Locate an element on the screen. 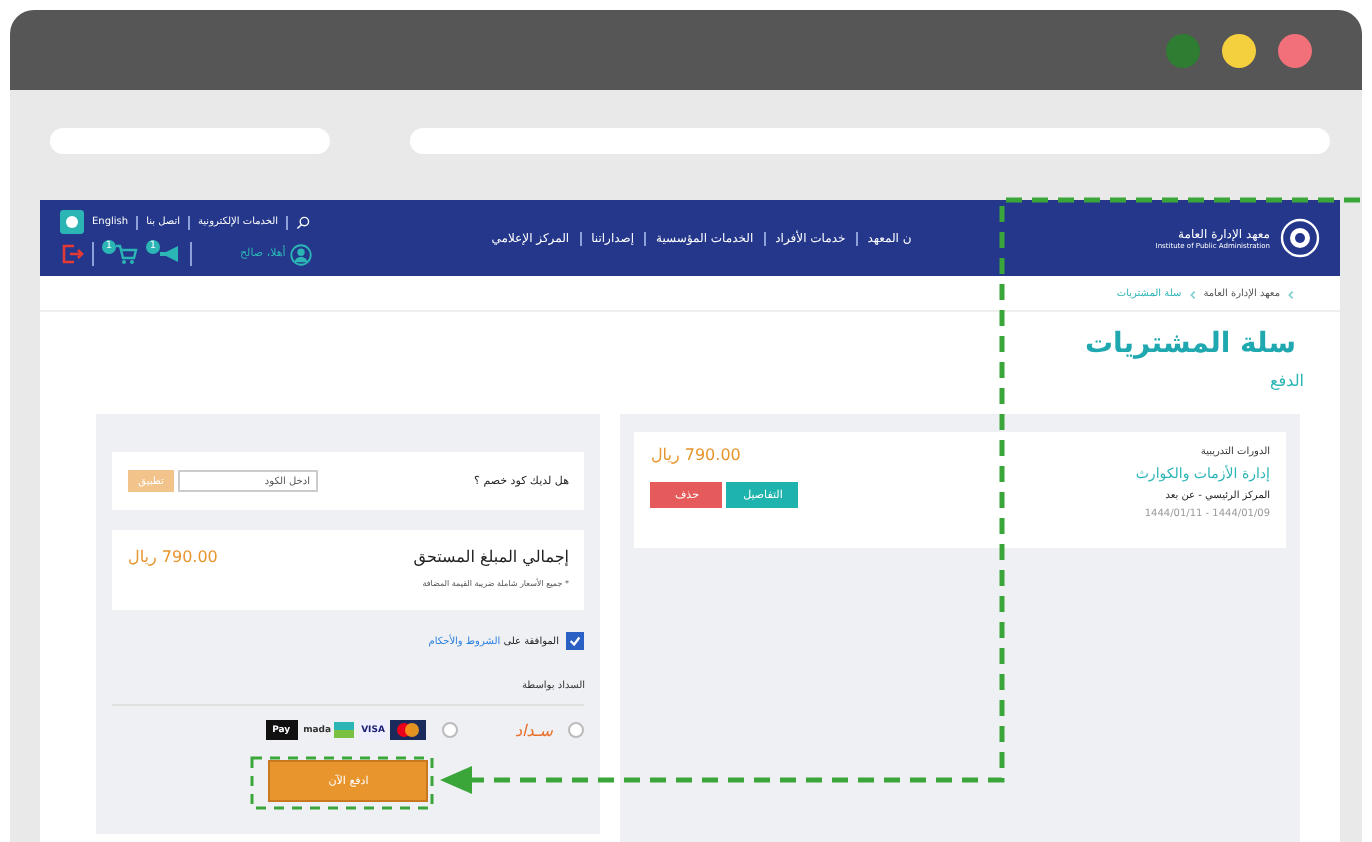 Image resolution: width=1372 pixels, height=842 pixels. total-amount: 790.00 ريال is located at coordinates (173, 557).